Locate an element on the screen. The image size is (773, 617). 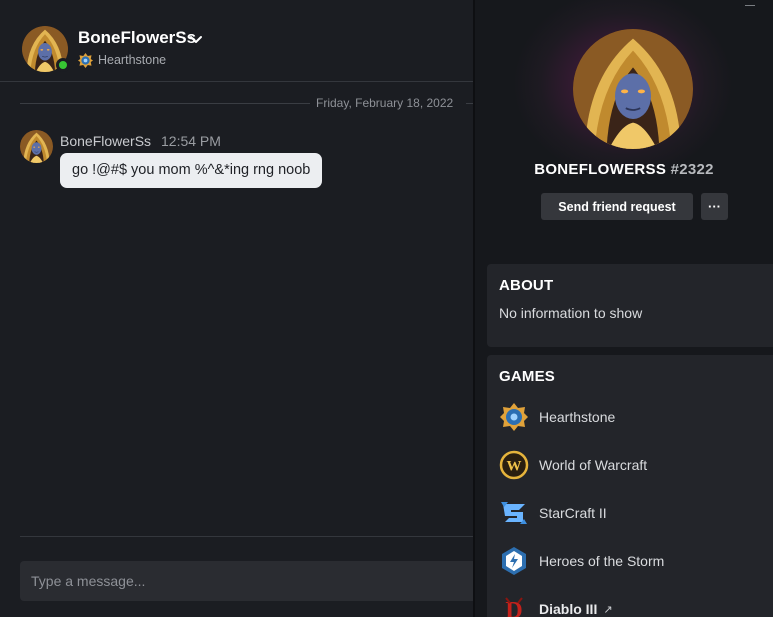
date-label: Friday, February 18, 2022 is located at coordinates (385, 103).